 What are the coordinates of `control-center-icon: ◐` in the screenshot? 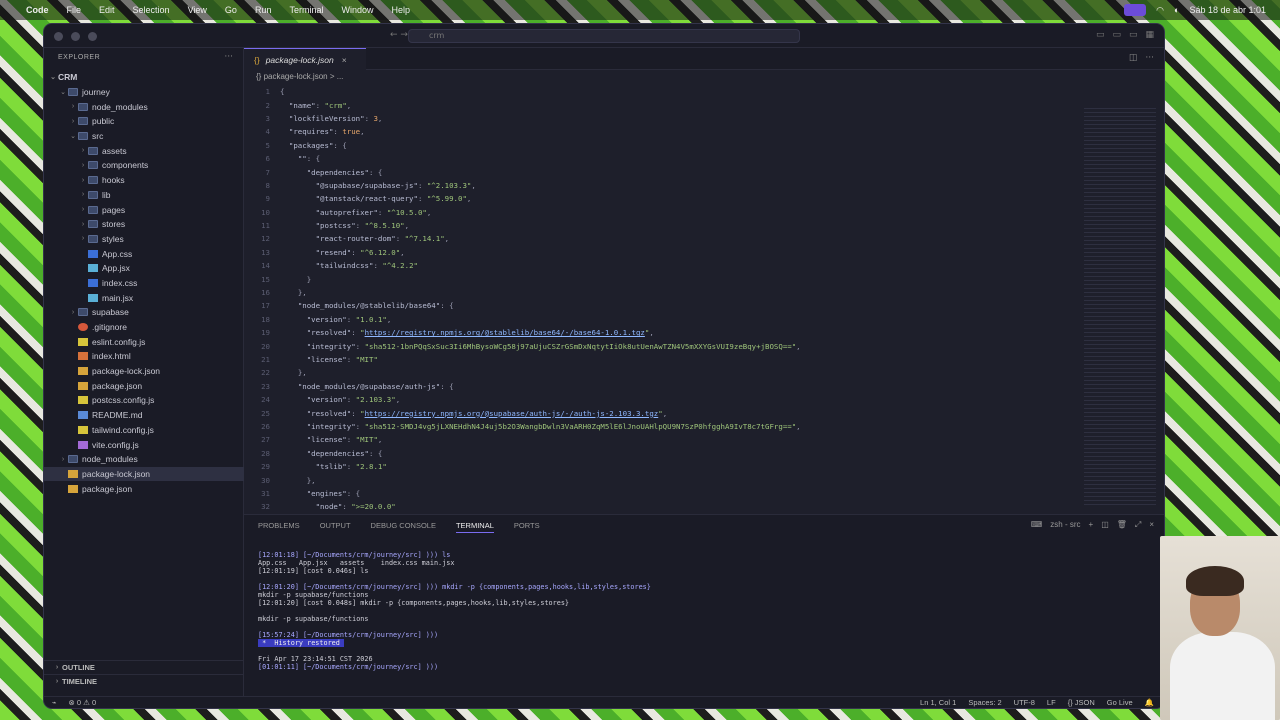 It's located at (1176, 10).